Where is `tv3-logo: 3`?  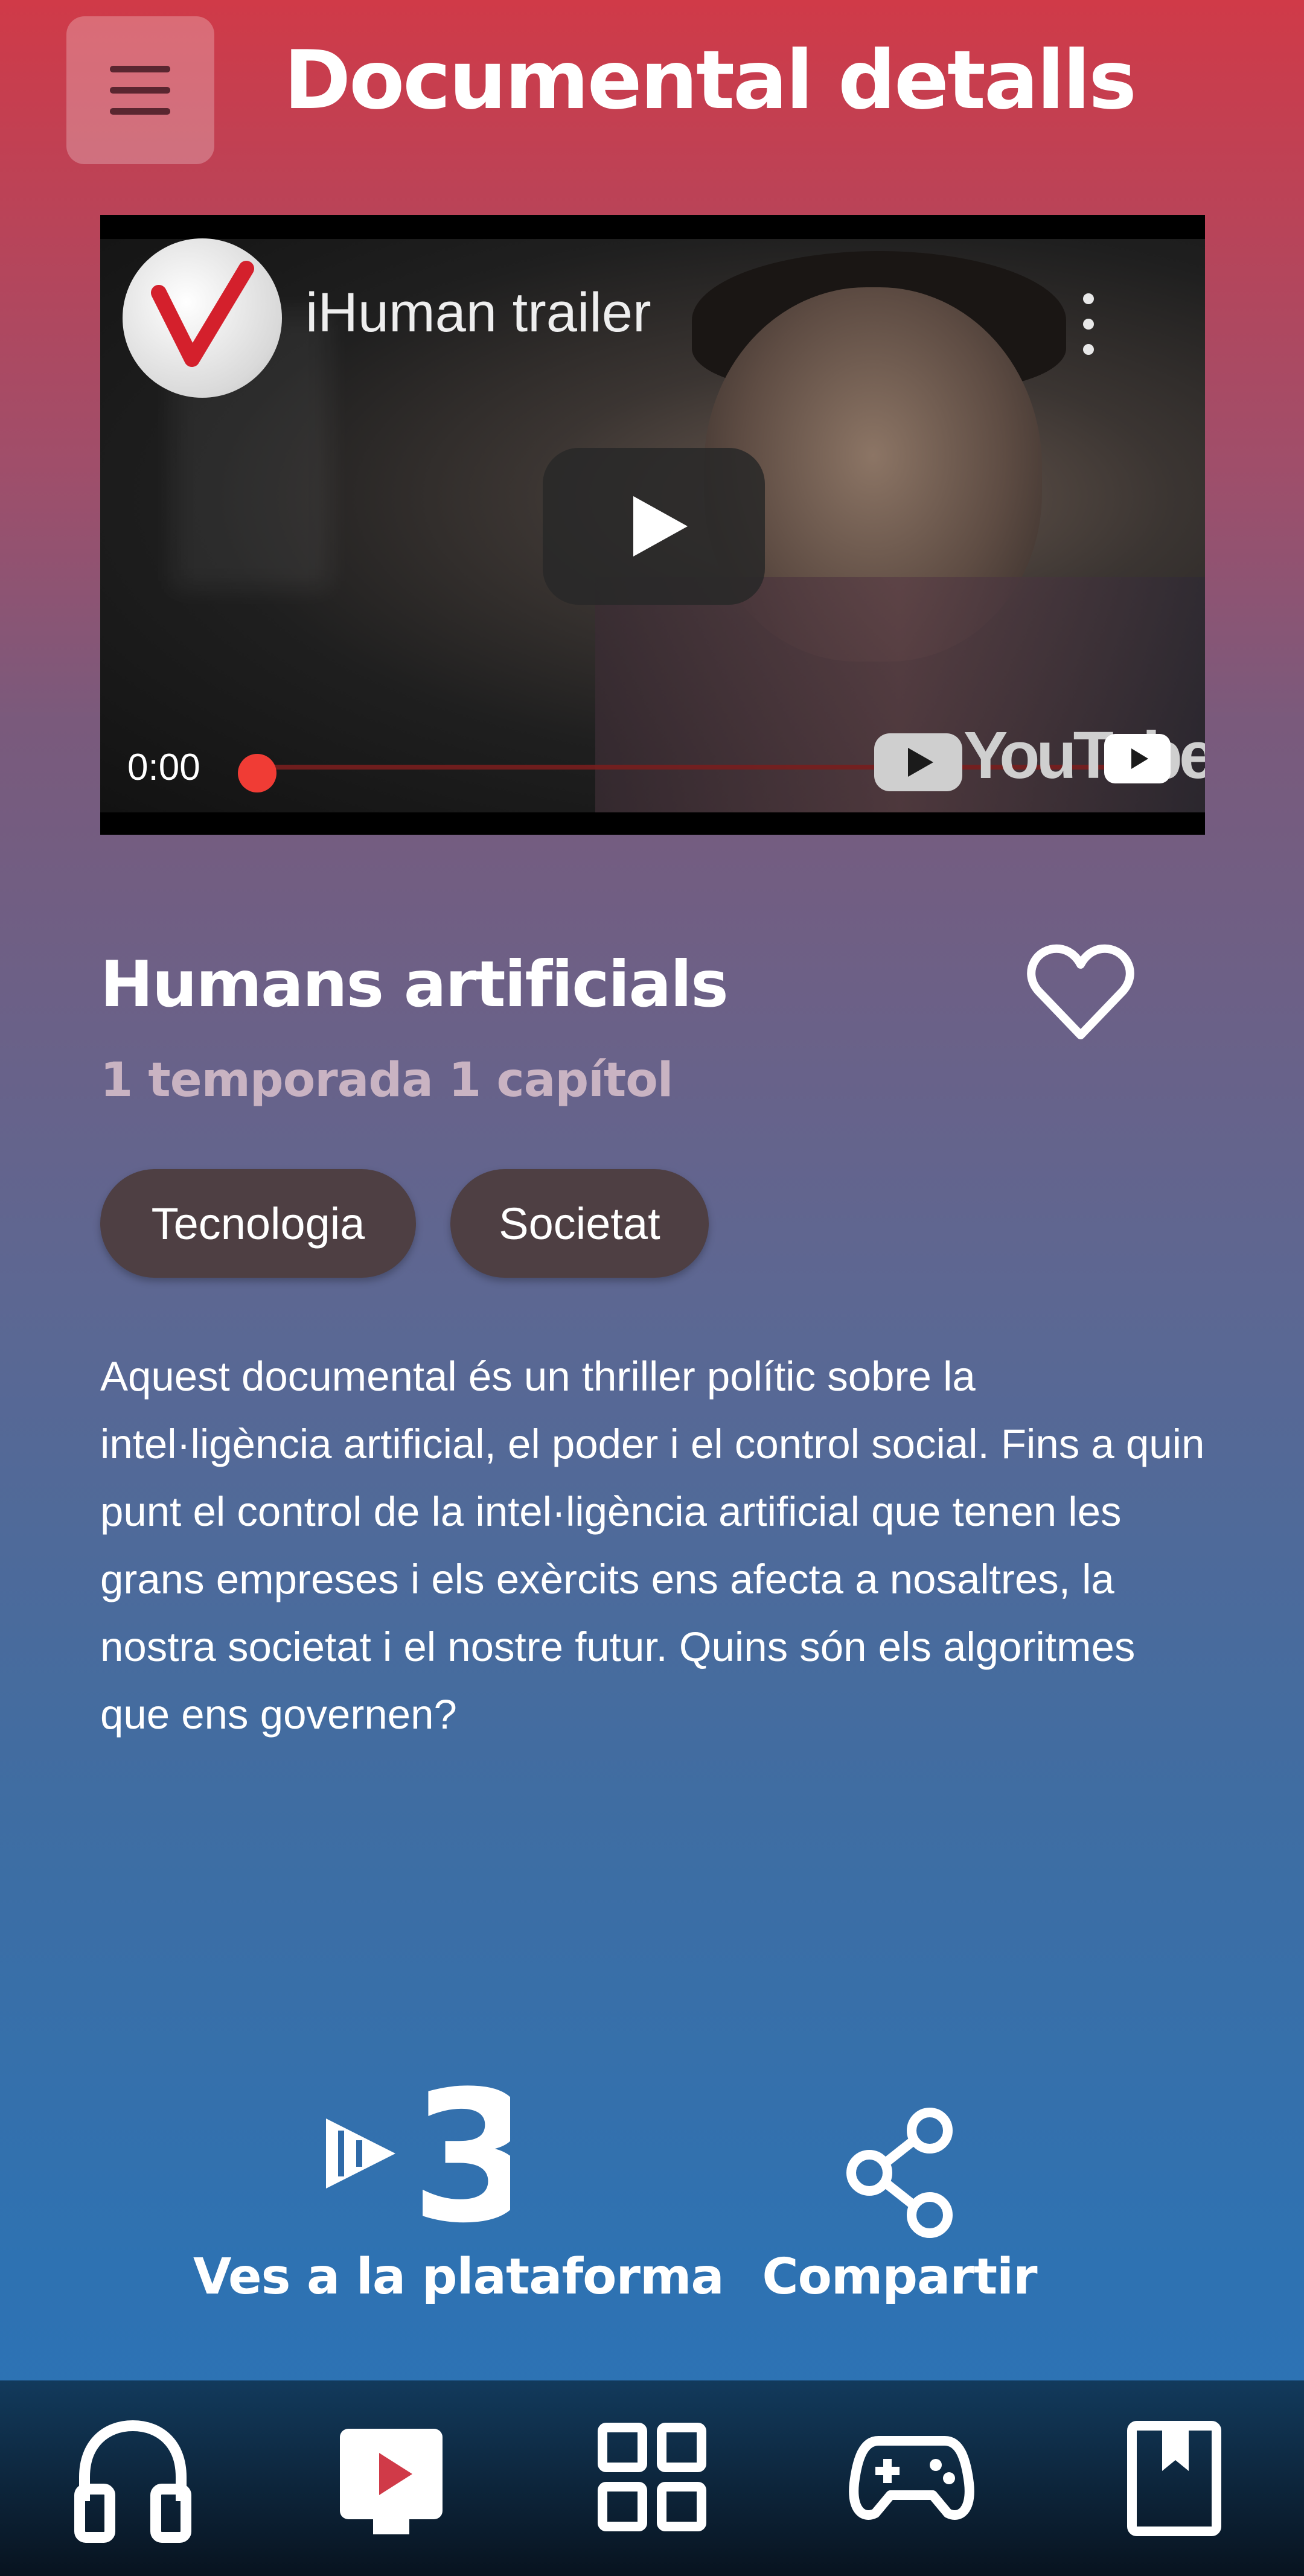 tv3-logo: 3 is located at coordinates (431, 2157).